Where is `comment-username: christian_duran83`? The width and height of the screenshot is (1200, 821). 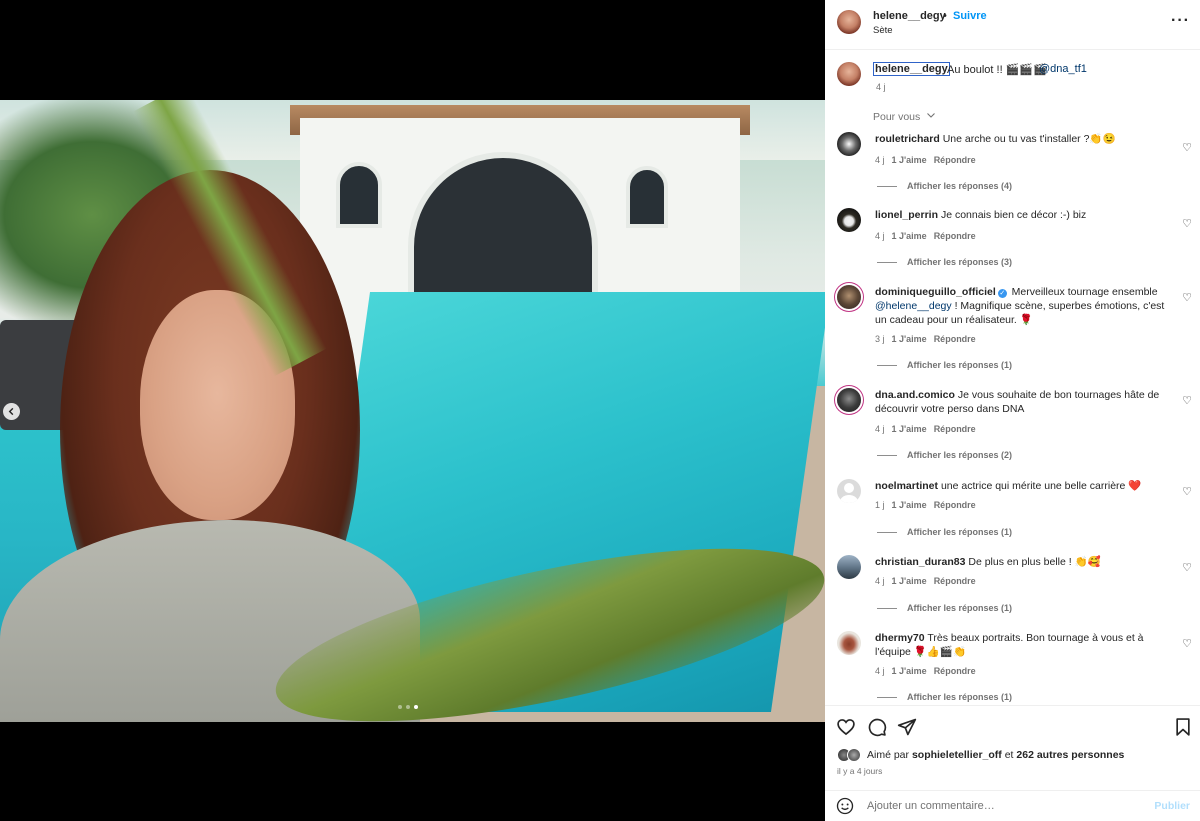 comment-username: christian_duran83 is located at coordinates (920, 562).